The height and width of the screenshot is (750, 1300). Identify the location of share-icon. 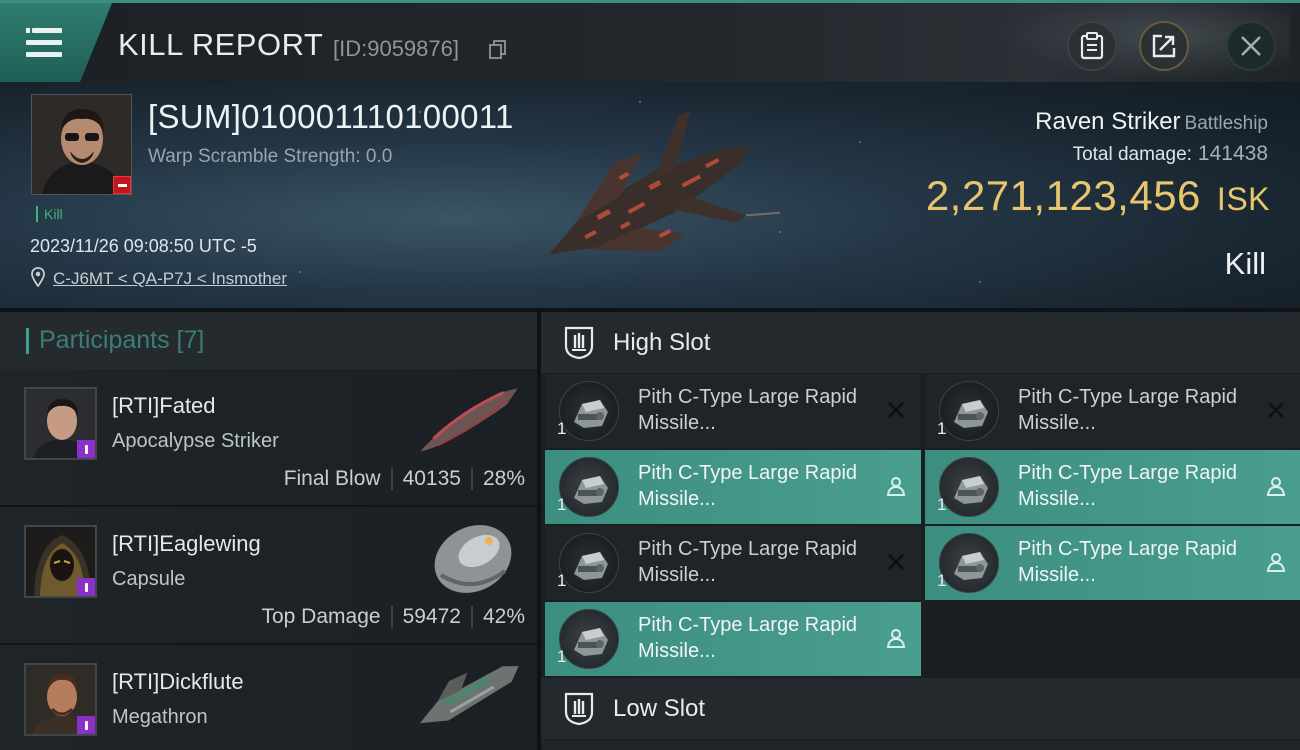
(1164, 46).